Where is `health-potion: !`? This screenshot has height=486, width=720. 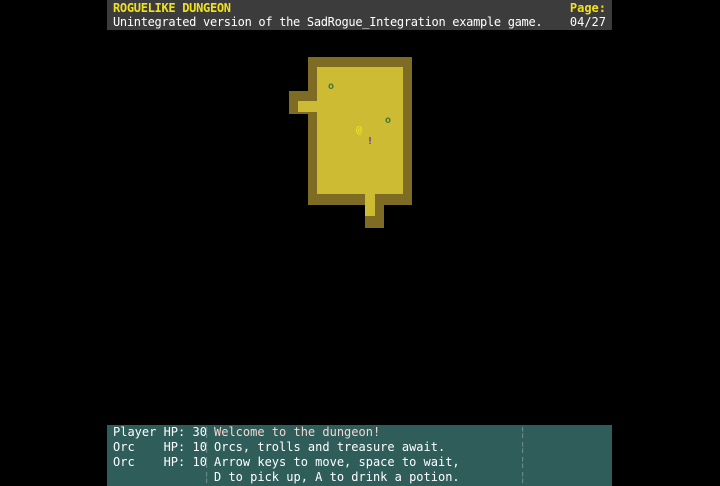 health-potion: ! is located at coordinates (370, 141).